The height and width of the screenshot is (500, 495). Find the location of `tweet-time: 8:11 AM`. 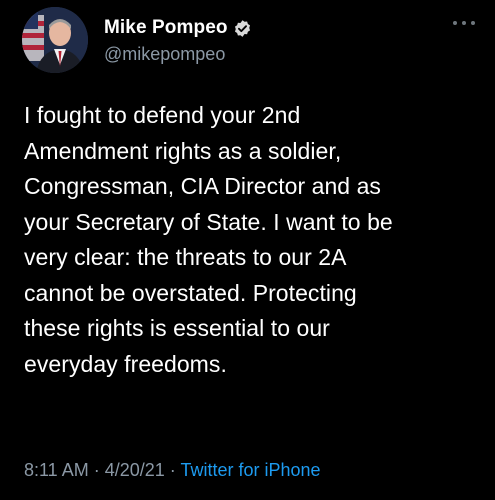

tweet-time: 8:11 AM is located at coordinates (56, 470).